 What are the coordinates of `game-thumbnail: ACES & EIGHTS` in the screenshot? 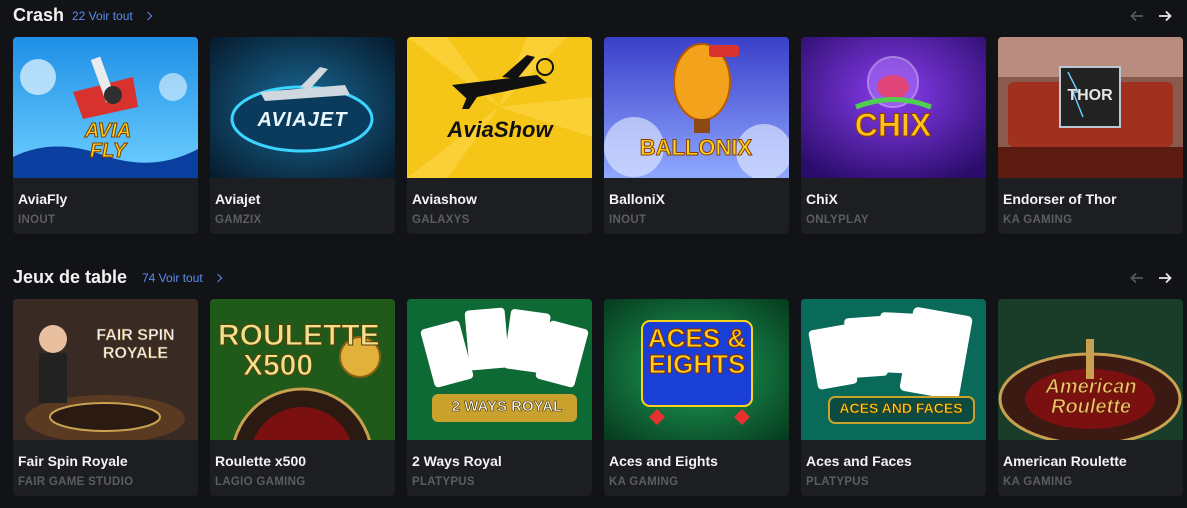 It's located at (696, 369).